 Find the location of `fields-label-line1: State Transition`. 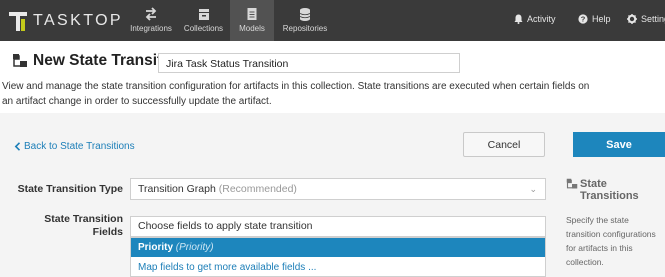

fields-label-line1: State Transition is located at coordinates (83, 219).